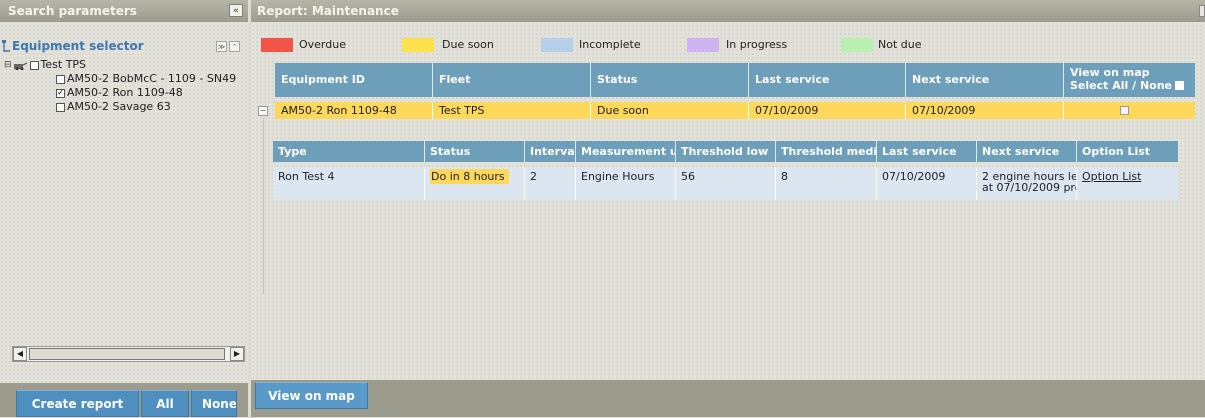 The width and height of the screenshot is (1205, 418). What do you see at coordinates (306, 176) in the screenshot?
I see `detail-cell-type: Ron Test 4` at bounding box center [306, 176].